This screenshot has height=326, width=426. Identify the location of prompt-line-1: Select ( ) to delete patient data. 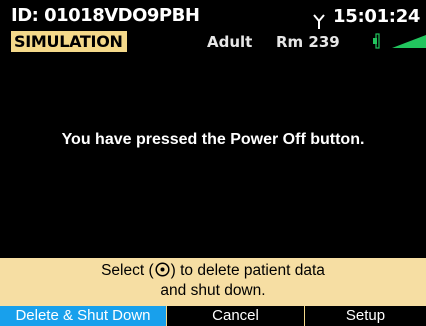
(213, 271).